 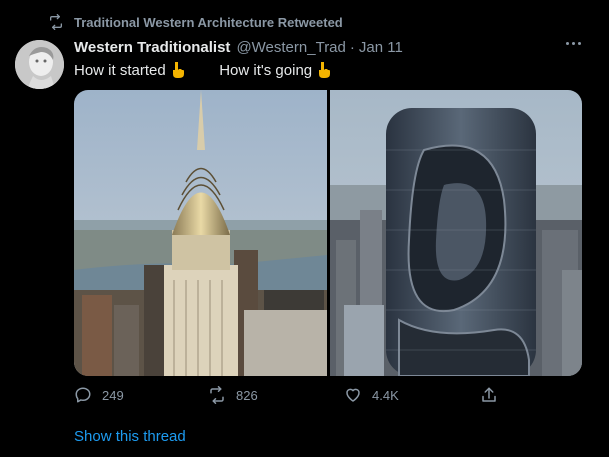 What do you see at coordinates (381, 47) in the screenshot?
I see `tweet-date: Jan 11` at bounding box center [381, 47].